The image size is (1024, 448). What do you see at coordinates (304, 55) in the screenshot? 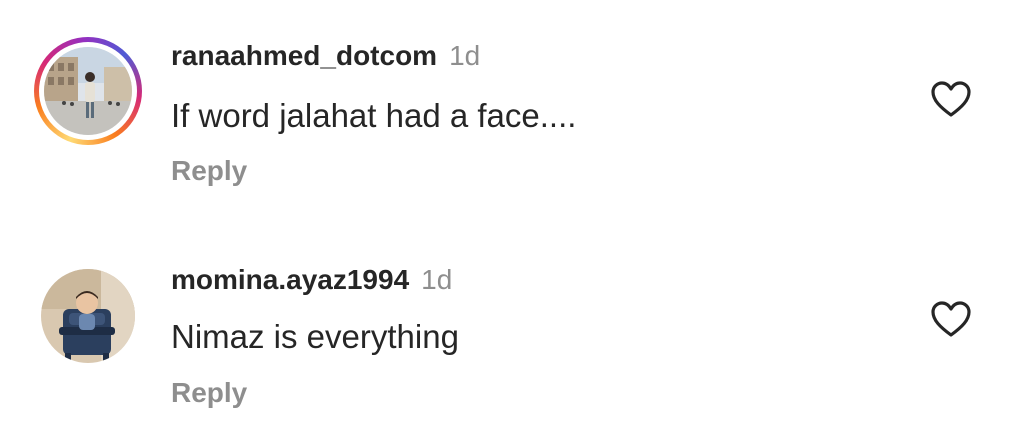
I see `username-text: ranaahmed_dotcom` at bounding box center [304, 55].